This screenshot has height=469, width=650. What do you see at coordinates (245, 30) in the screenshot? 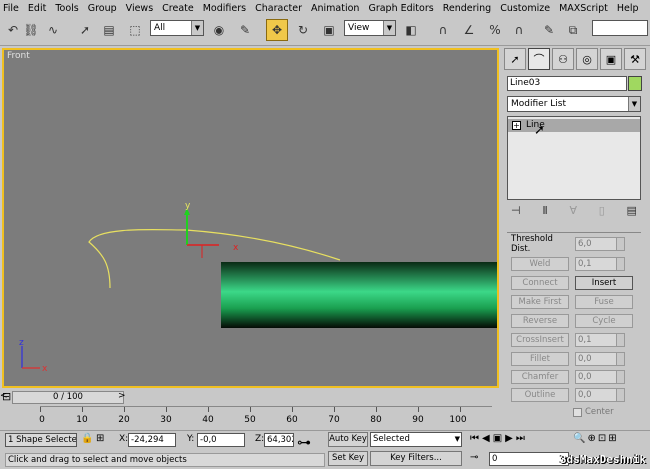
I see `paint-selection-icon: ✎` at bounding box center [245, 30].